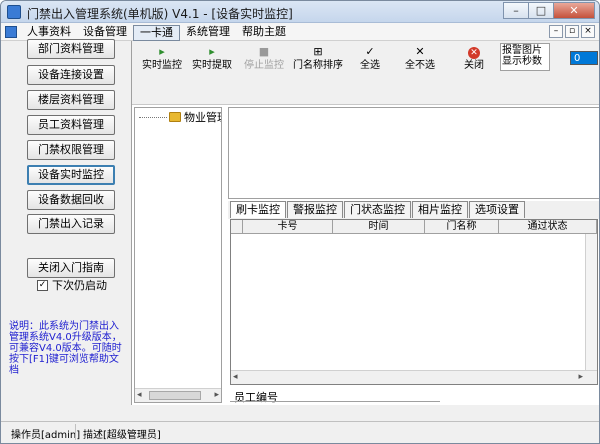 The width and height of the screenshot is (600, 444). Describe the element at coordinates (440, 209) in the screenshot. I see `monitor-tab: 相片监控` at that location.